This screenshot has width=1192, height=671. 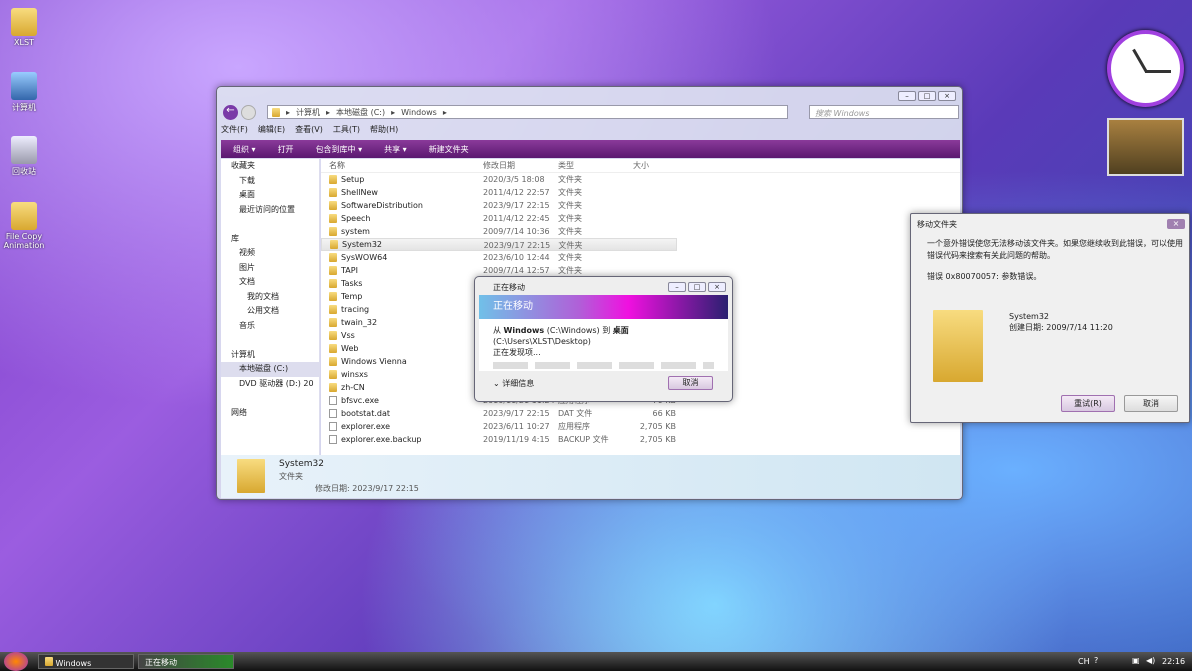 I want to click on open-button: 打开, so click(x=286, y=149).